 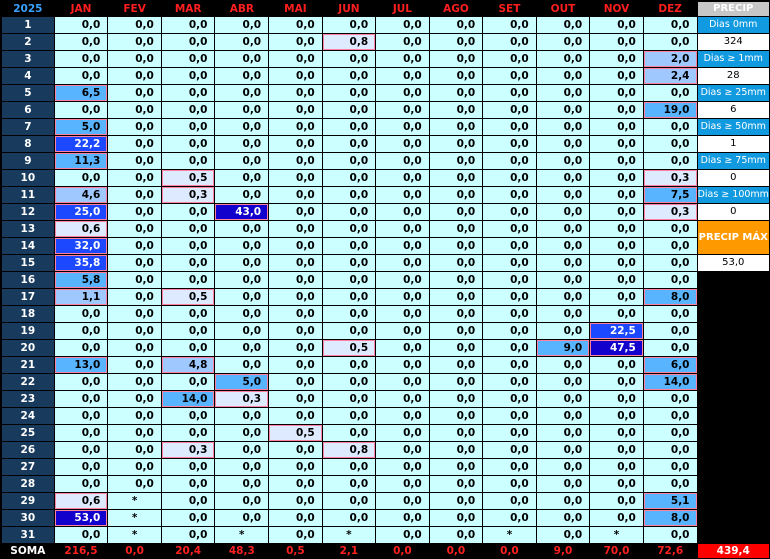 I want to click on month-header: NOV, so click(x=616, y=9).